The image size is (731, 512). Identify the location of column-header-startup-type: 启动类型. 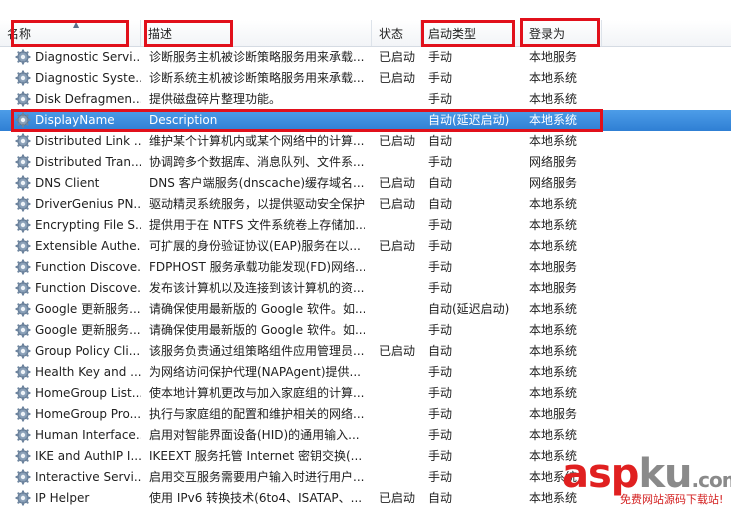
(471, 33).